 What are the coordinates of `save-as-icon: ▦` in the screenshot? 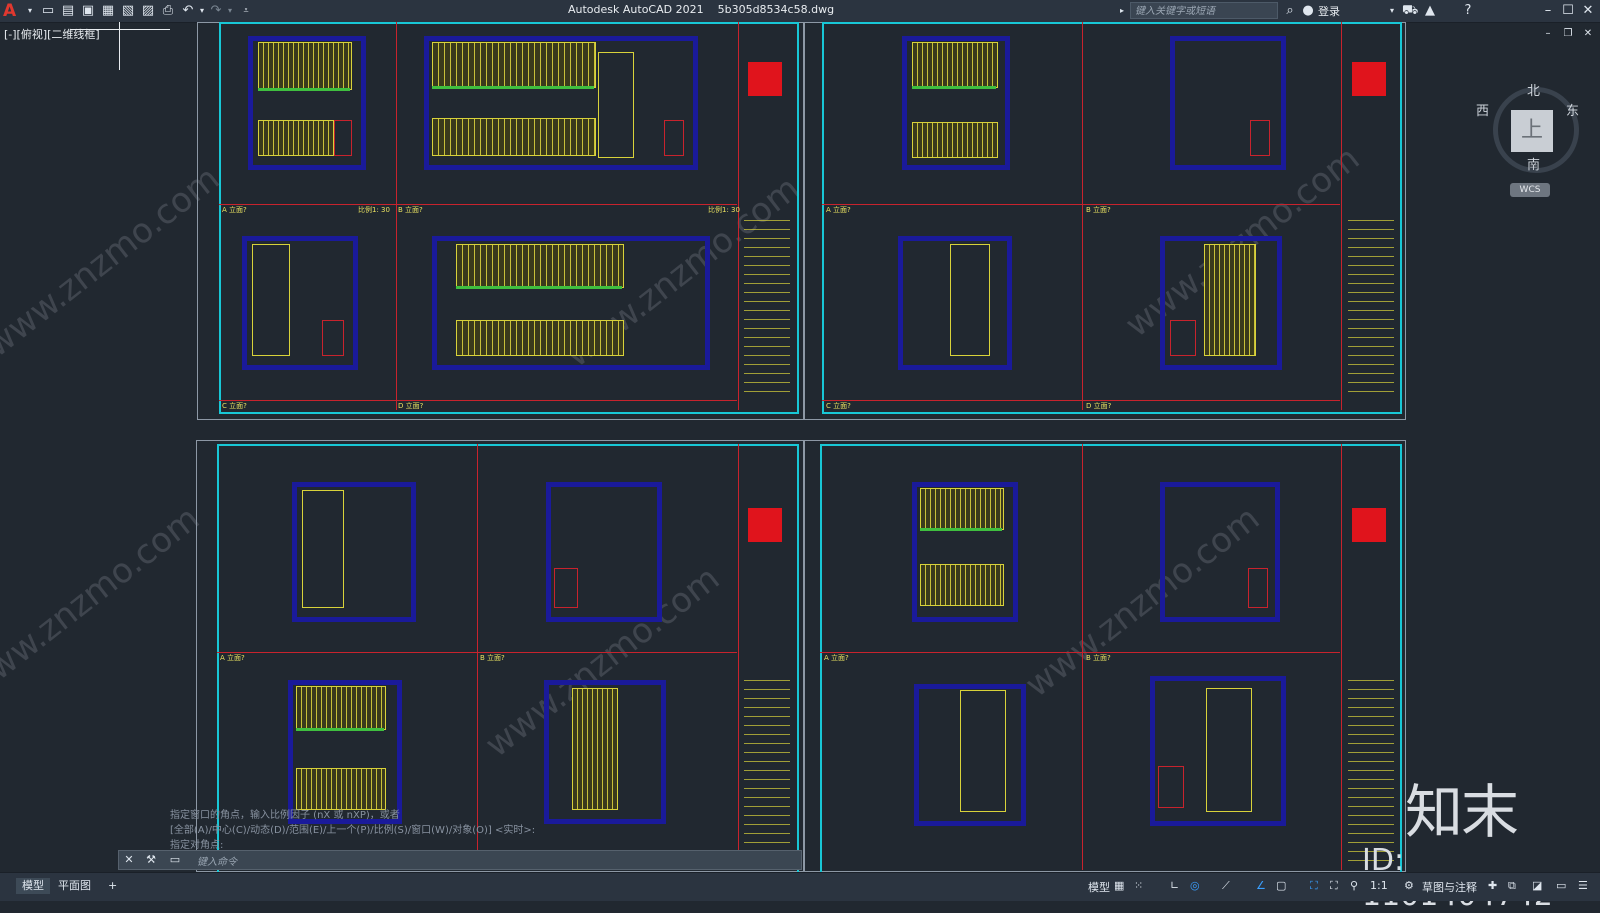 It's located at (108, 11).